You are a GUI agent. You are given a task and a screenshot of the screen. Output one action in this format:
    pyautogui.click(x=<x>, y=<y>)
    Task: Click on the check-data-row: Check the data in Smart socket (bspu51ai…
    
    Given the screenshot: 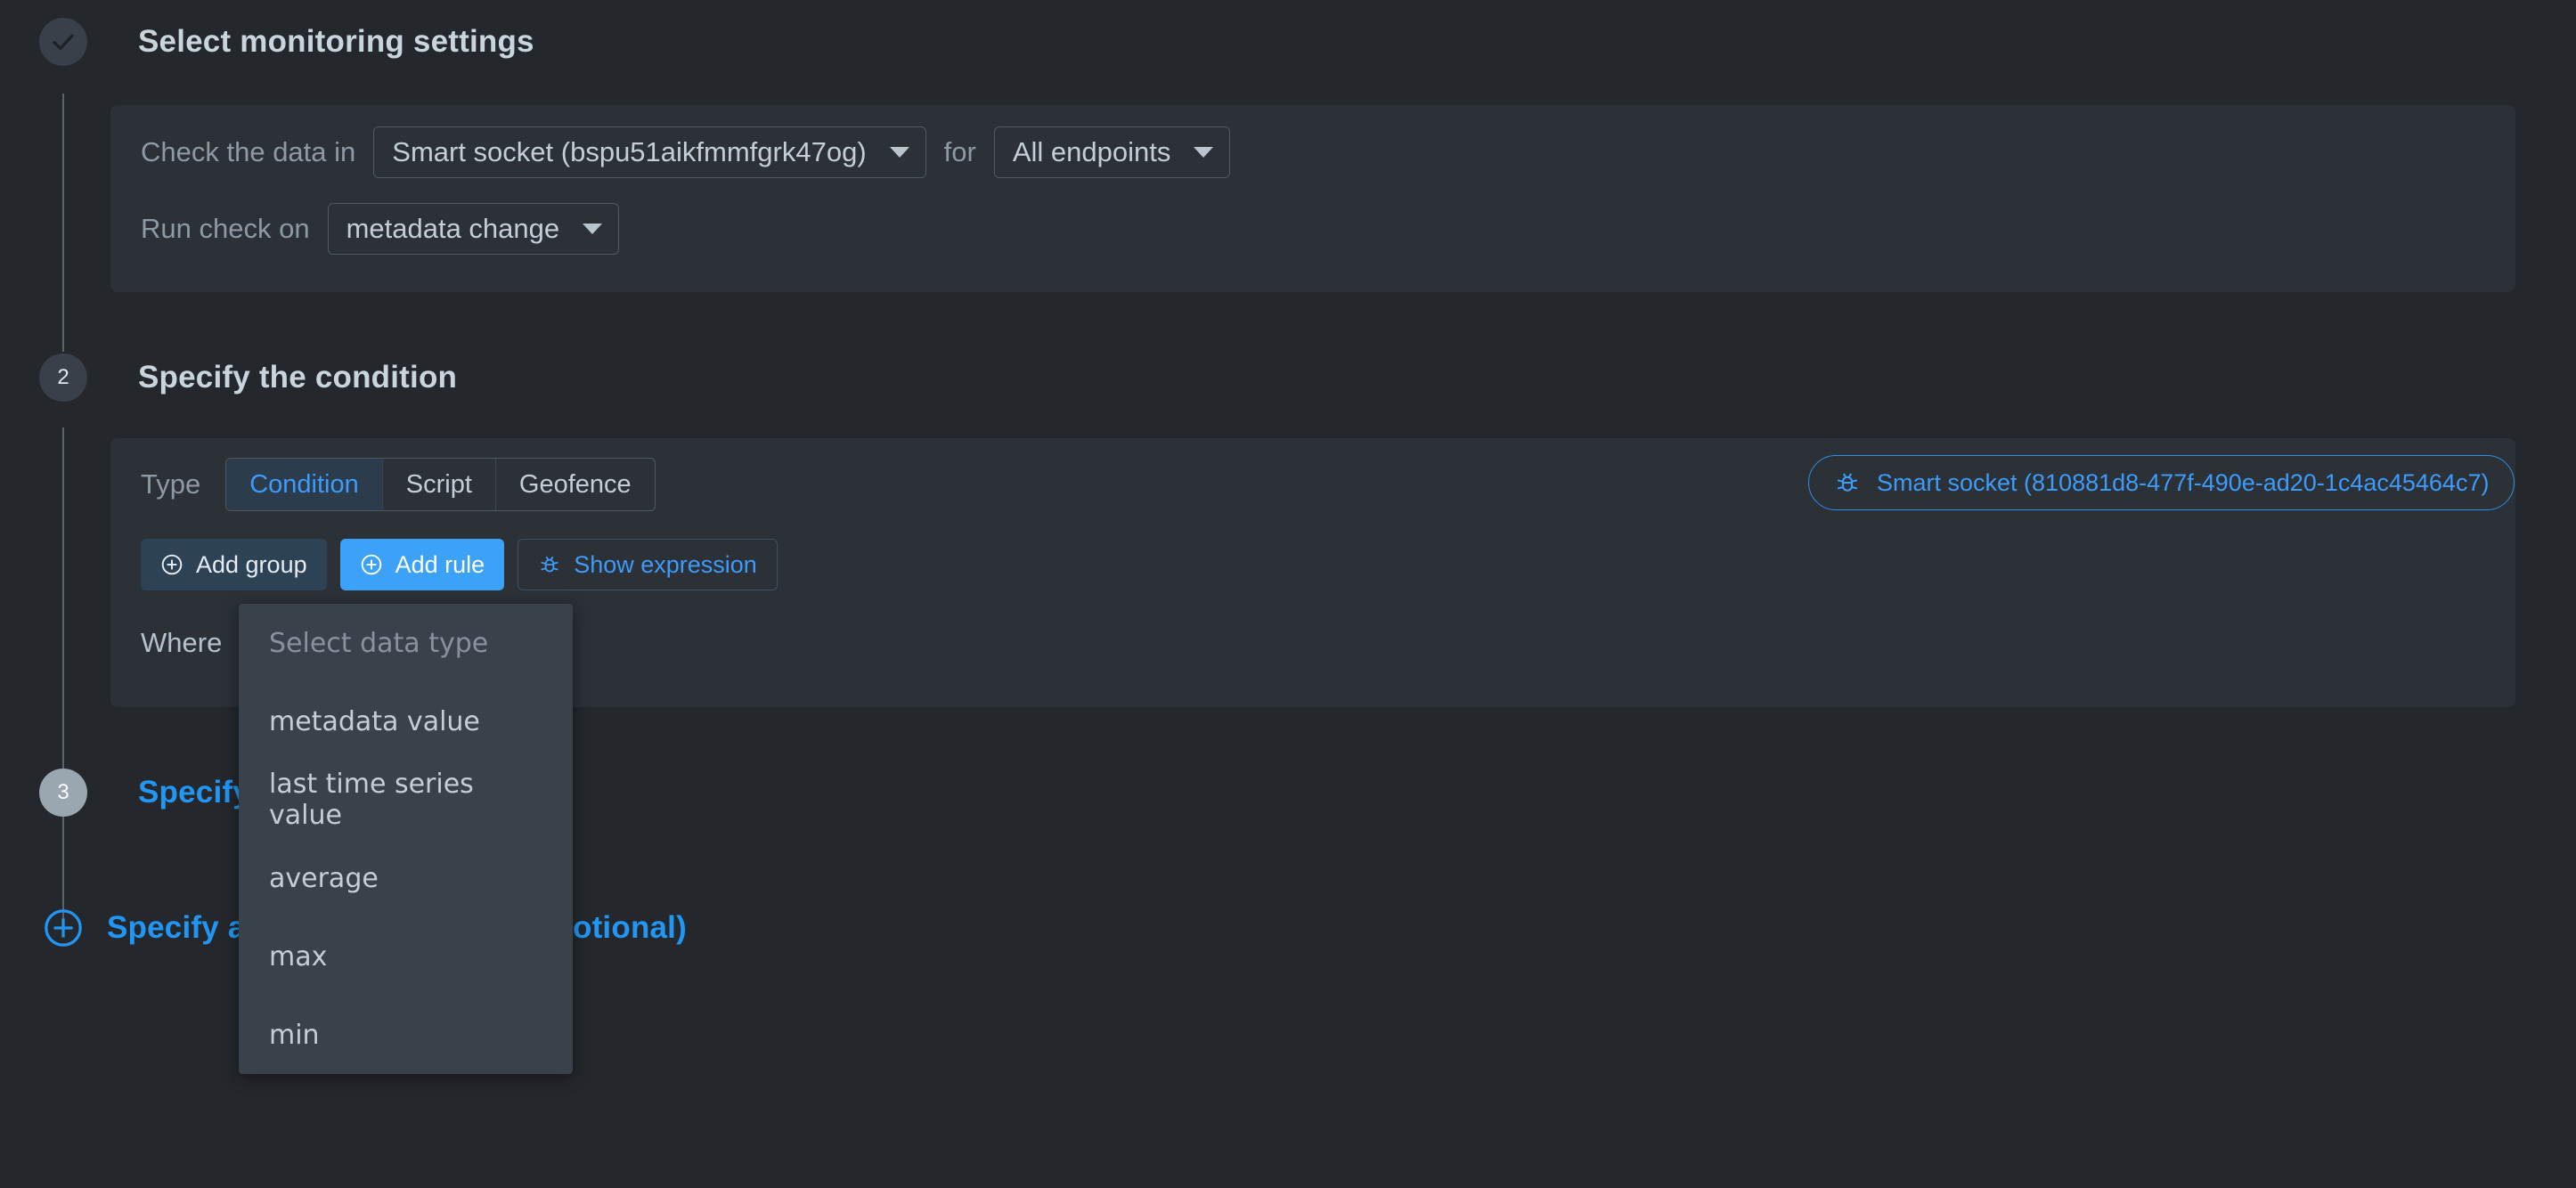 What is the action you would take?
    pyautogui.click(x=686, y=152)
    